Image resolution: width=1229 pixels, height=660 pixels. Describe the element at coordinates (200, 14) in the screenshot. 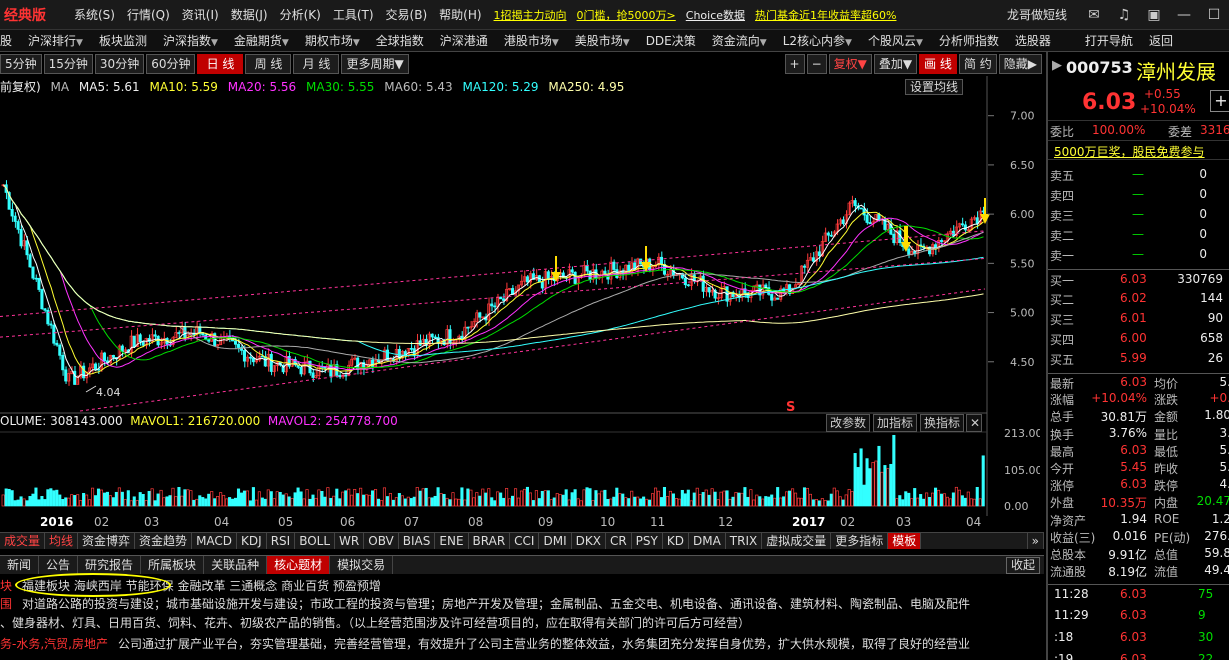

I see `menu-info: 资讯(I)` at that location.